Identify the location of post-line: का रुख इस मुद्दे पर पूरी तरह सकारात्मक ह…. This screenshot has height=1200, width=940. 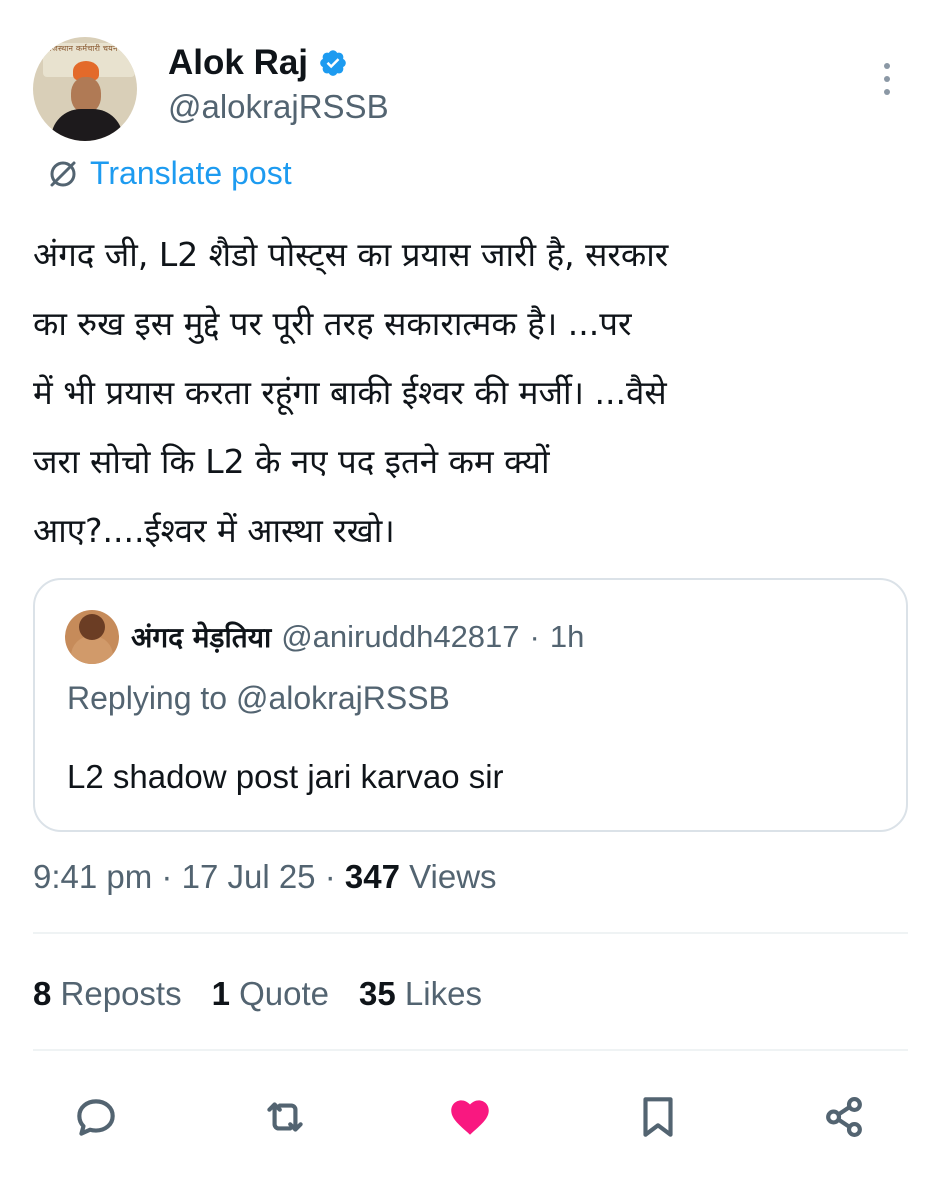
(332, 323).